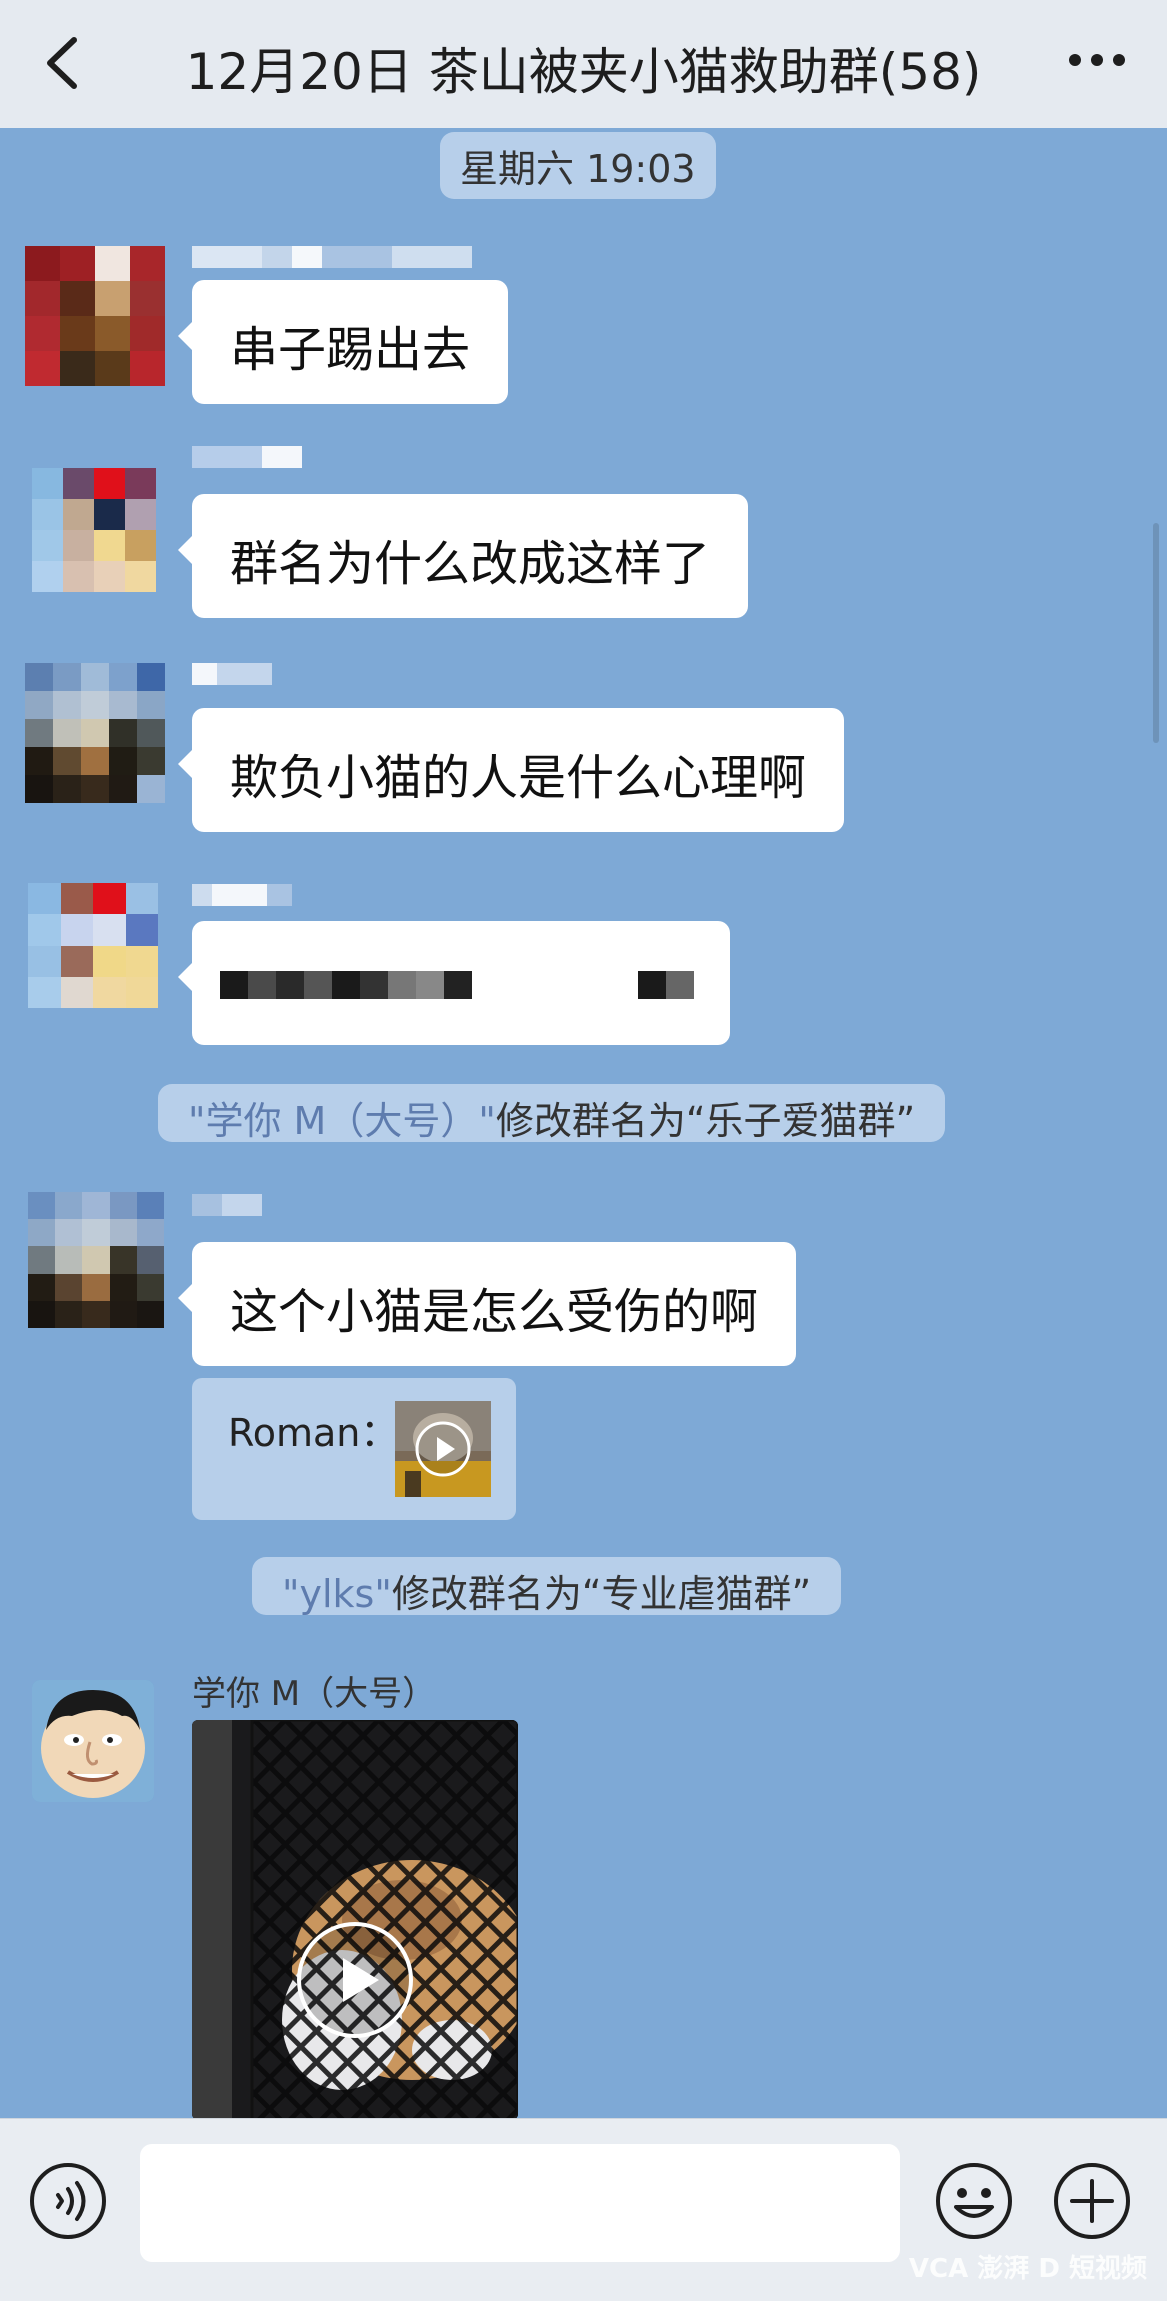  What do you see at coordinates (62, 63) in the screenshot?
I see `chevron-left-icon` at bounding box center [62, 63].